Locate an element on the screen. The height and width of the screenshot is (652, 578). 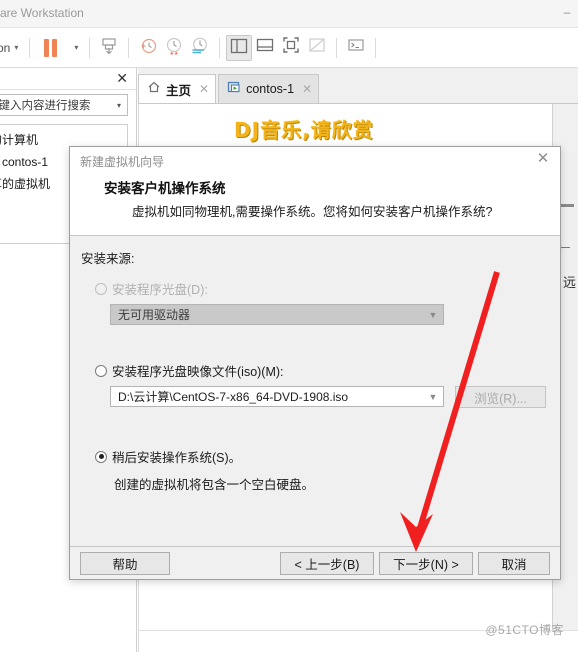
search-placeholder: 处键入内容进行搜索 is located at coordinates (45, 106).